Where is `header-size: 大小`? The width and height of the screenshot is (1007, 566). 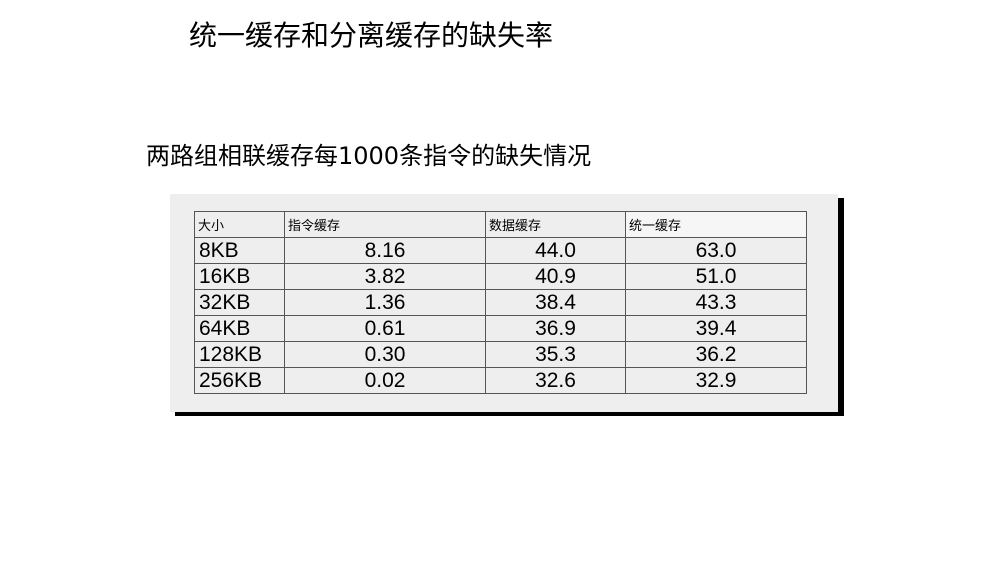
header-size: 大小 is located at coordinates (239, 224).